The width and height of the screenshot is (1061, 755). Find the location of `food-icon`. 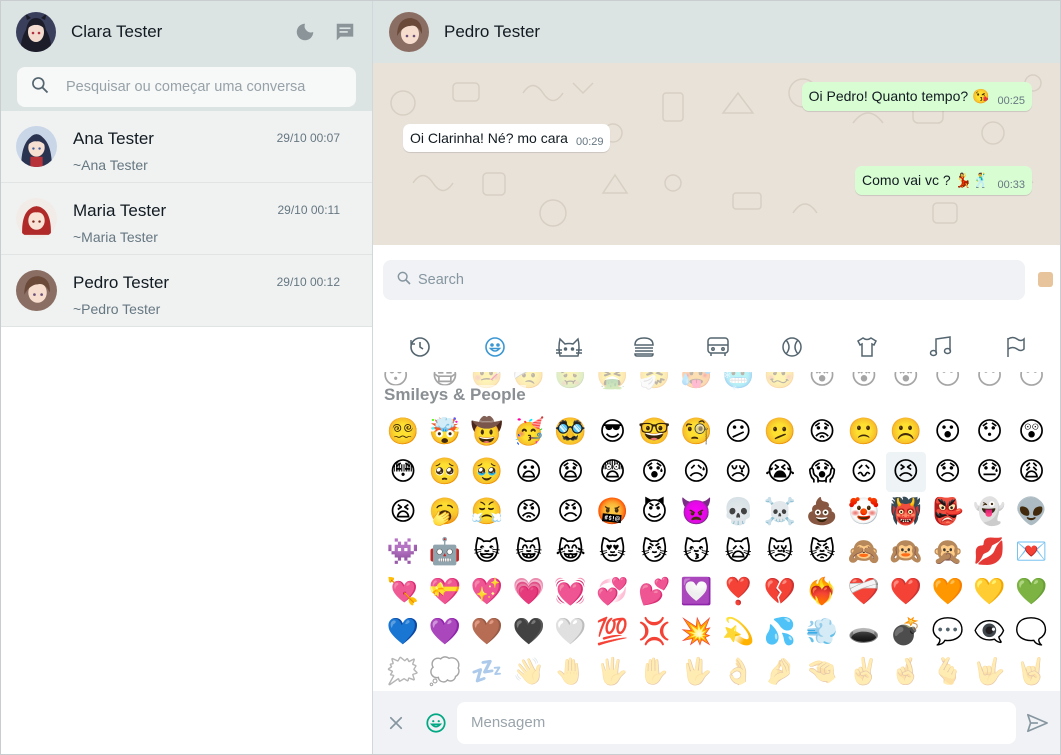

food-icon is located at coordinates (644, 347).